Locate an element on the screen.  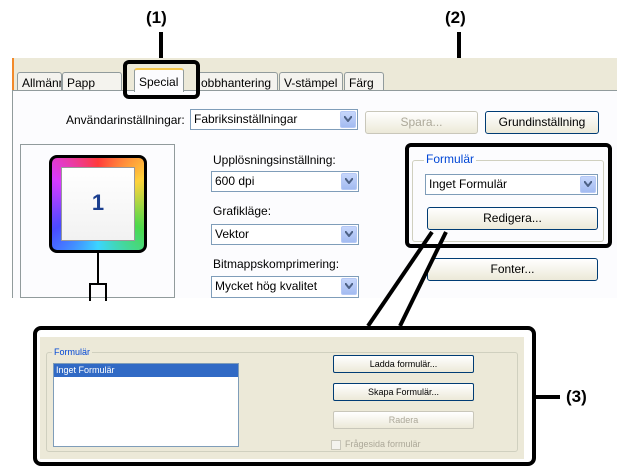
dialog-group-title: Formulär is located at coordinates (72, 352).